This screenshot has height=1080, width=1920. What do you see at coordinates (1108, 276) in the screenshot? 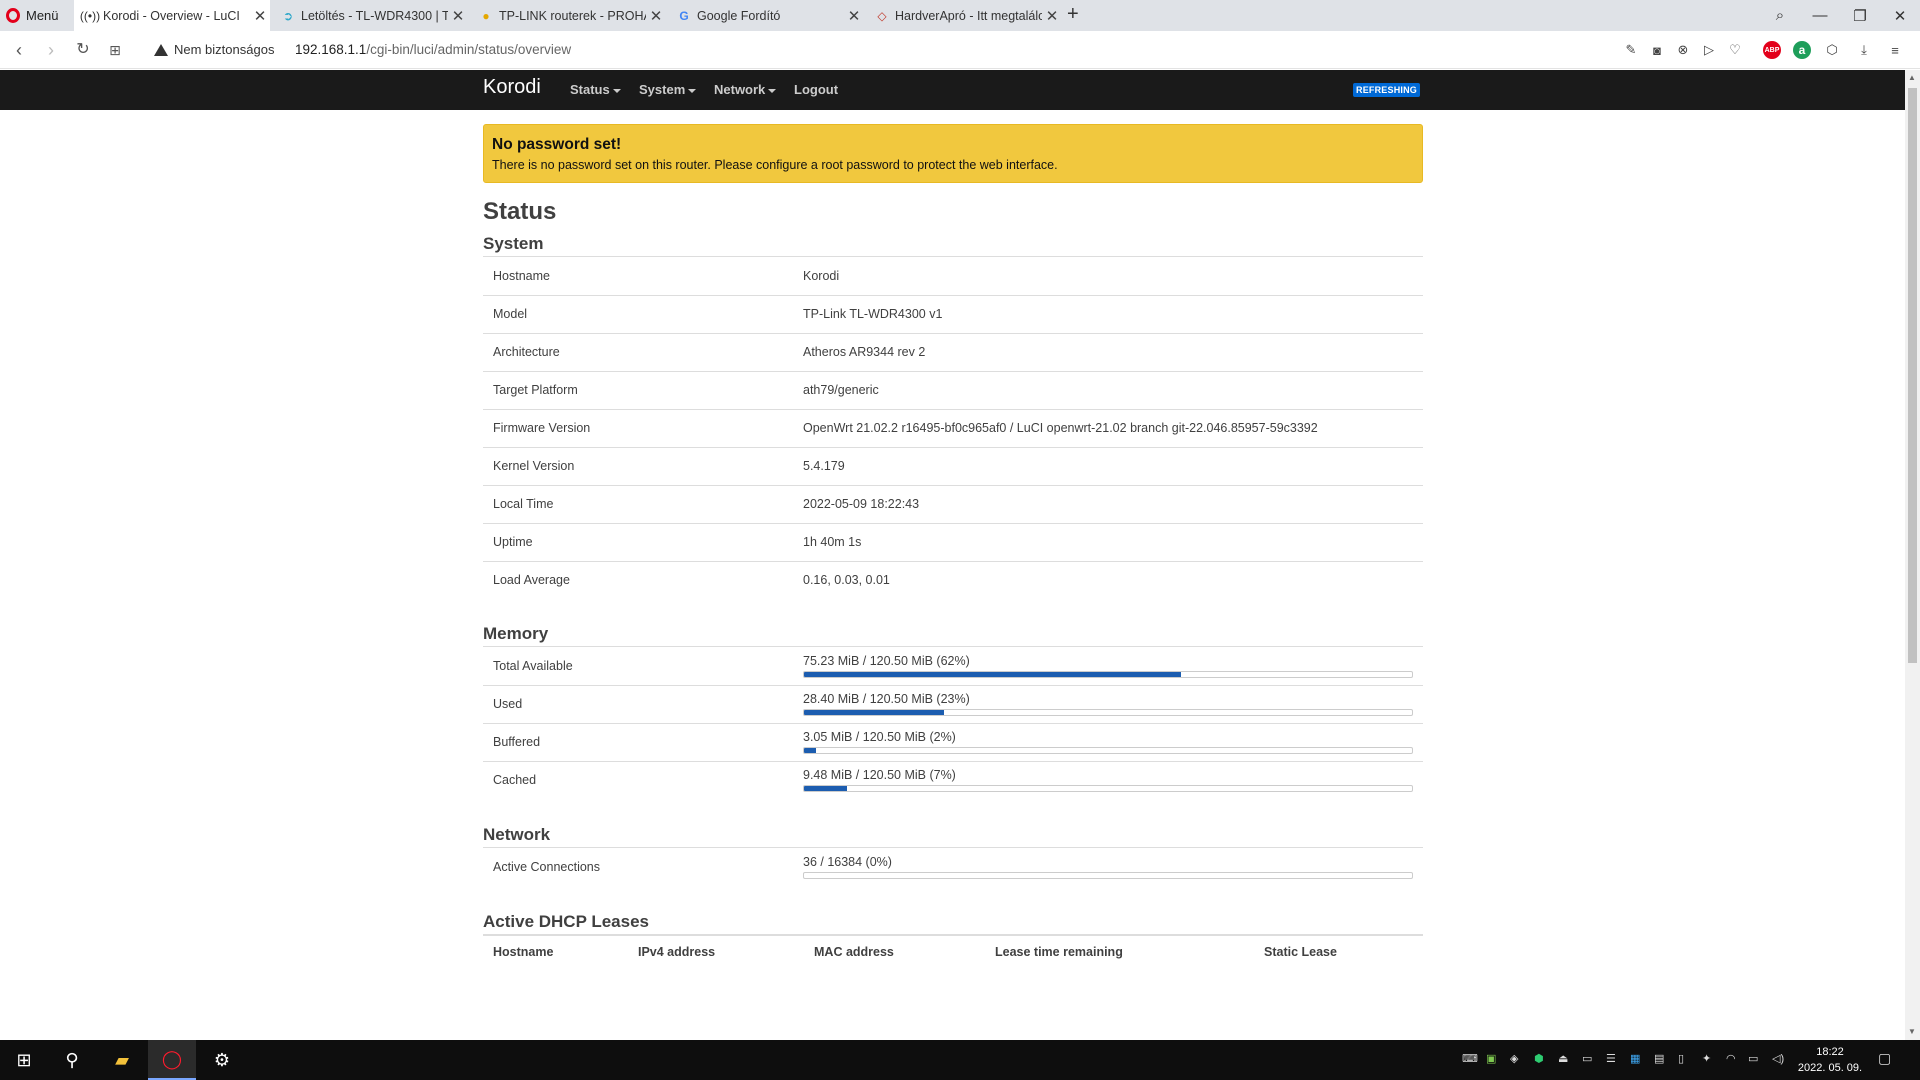
I see `row-value: Korodi` at bounding box center [1108, 276].